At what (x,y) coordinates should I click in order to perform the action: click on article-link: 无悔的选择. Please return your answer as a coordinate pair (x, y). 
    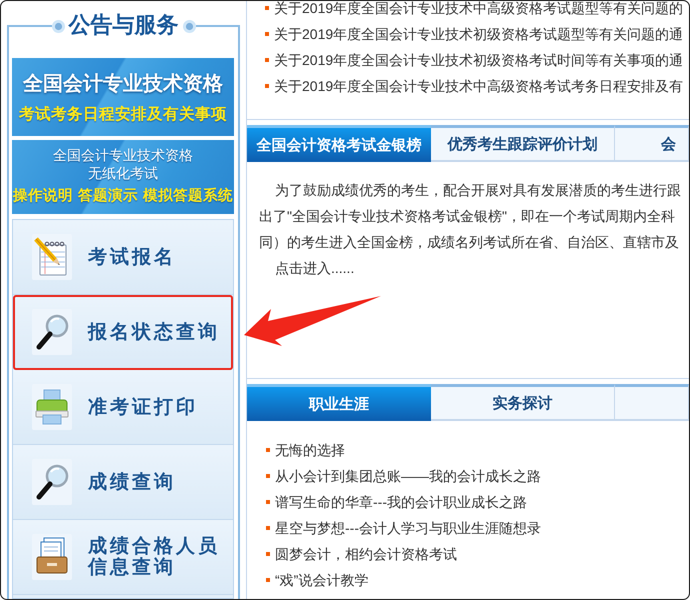
    Looking at the image, I should click on (310, 450).